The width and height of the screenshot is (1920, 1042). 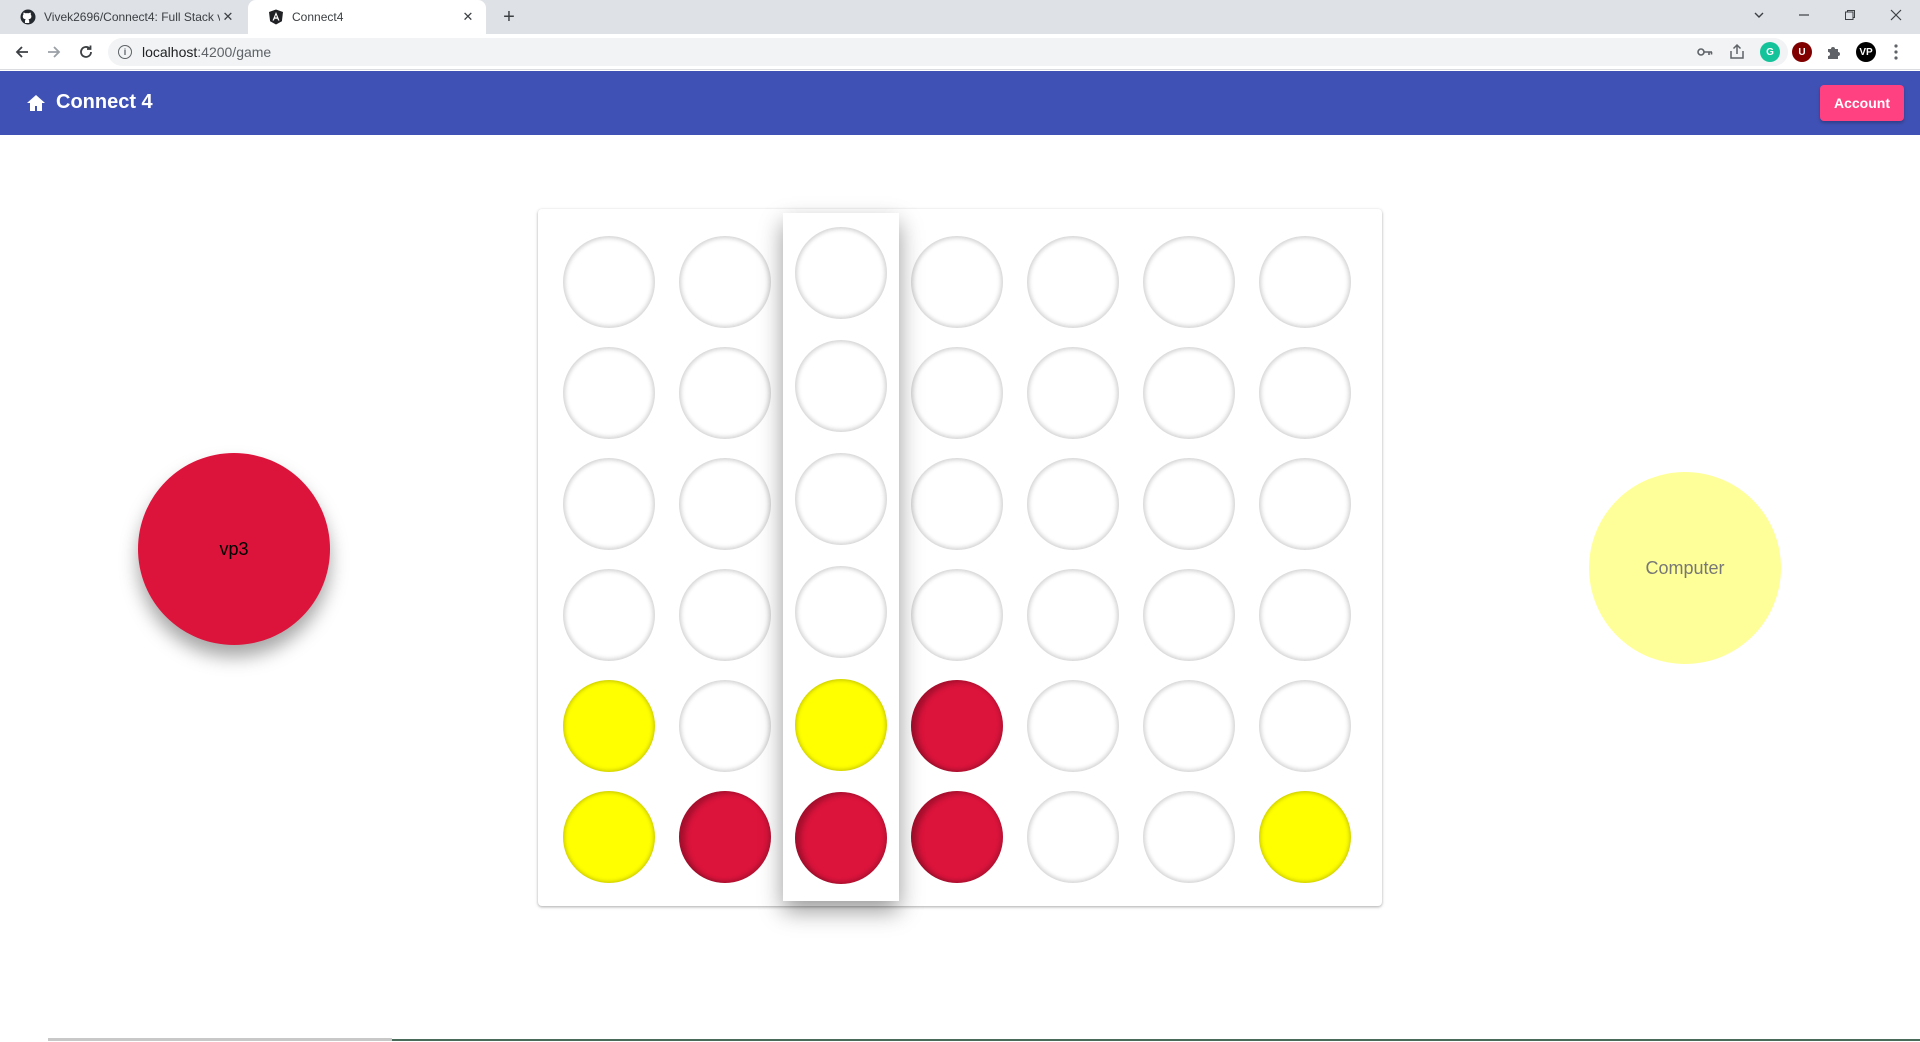 What do you see at coordinates (960, 103) in the screenshot?
I see `app-toolbar: Connect 4 Account` at bounding box center [960, 103].